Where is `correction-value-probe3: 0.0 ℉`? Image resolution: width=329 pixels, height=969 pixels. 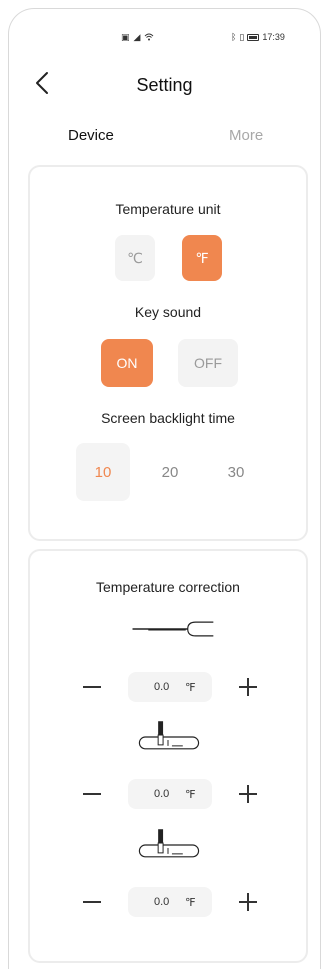 correction-value-probe3: 0.0 ℉ is located at coordinates (170, 902).